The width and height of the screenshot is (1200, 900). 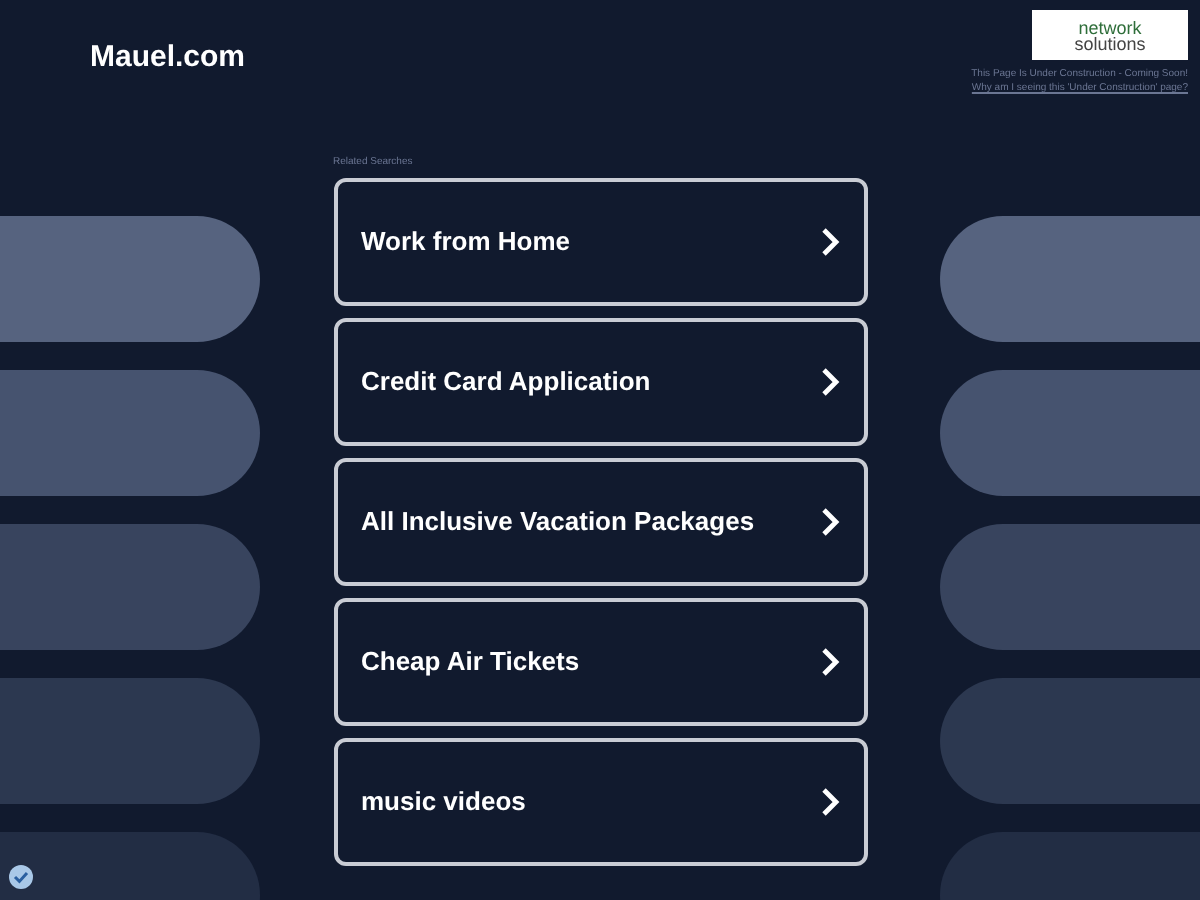 What do you see at coordinates (21, 877) in the screenshot?
I see `badge-icon` at bounding box center [21, 877].